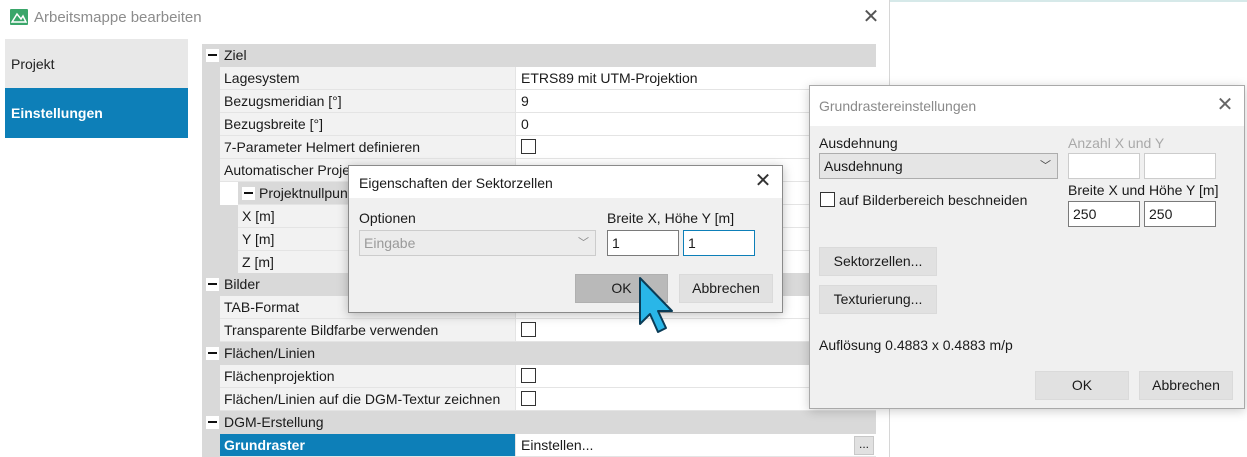 This screenshot has height=457, width=1247. What do you see at coordinates (539, 376) in the screenshot?
I see `property-row-flaechenprojektion: Flächenprojektion` at bounding box center [539, 376].